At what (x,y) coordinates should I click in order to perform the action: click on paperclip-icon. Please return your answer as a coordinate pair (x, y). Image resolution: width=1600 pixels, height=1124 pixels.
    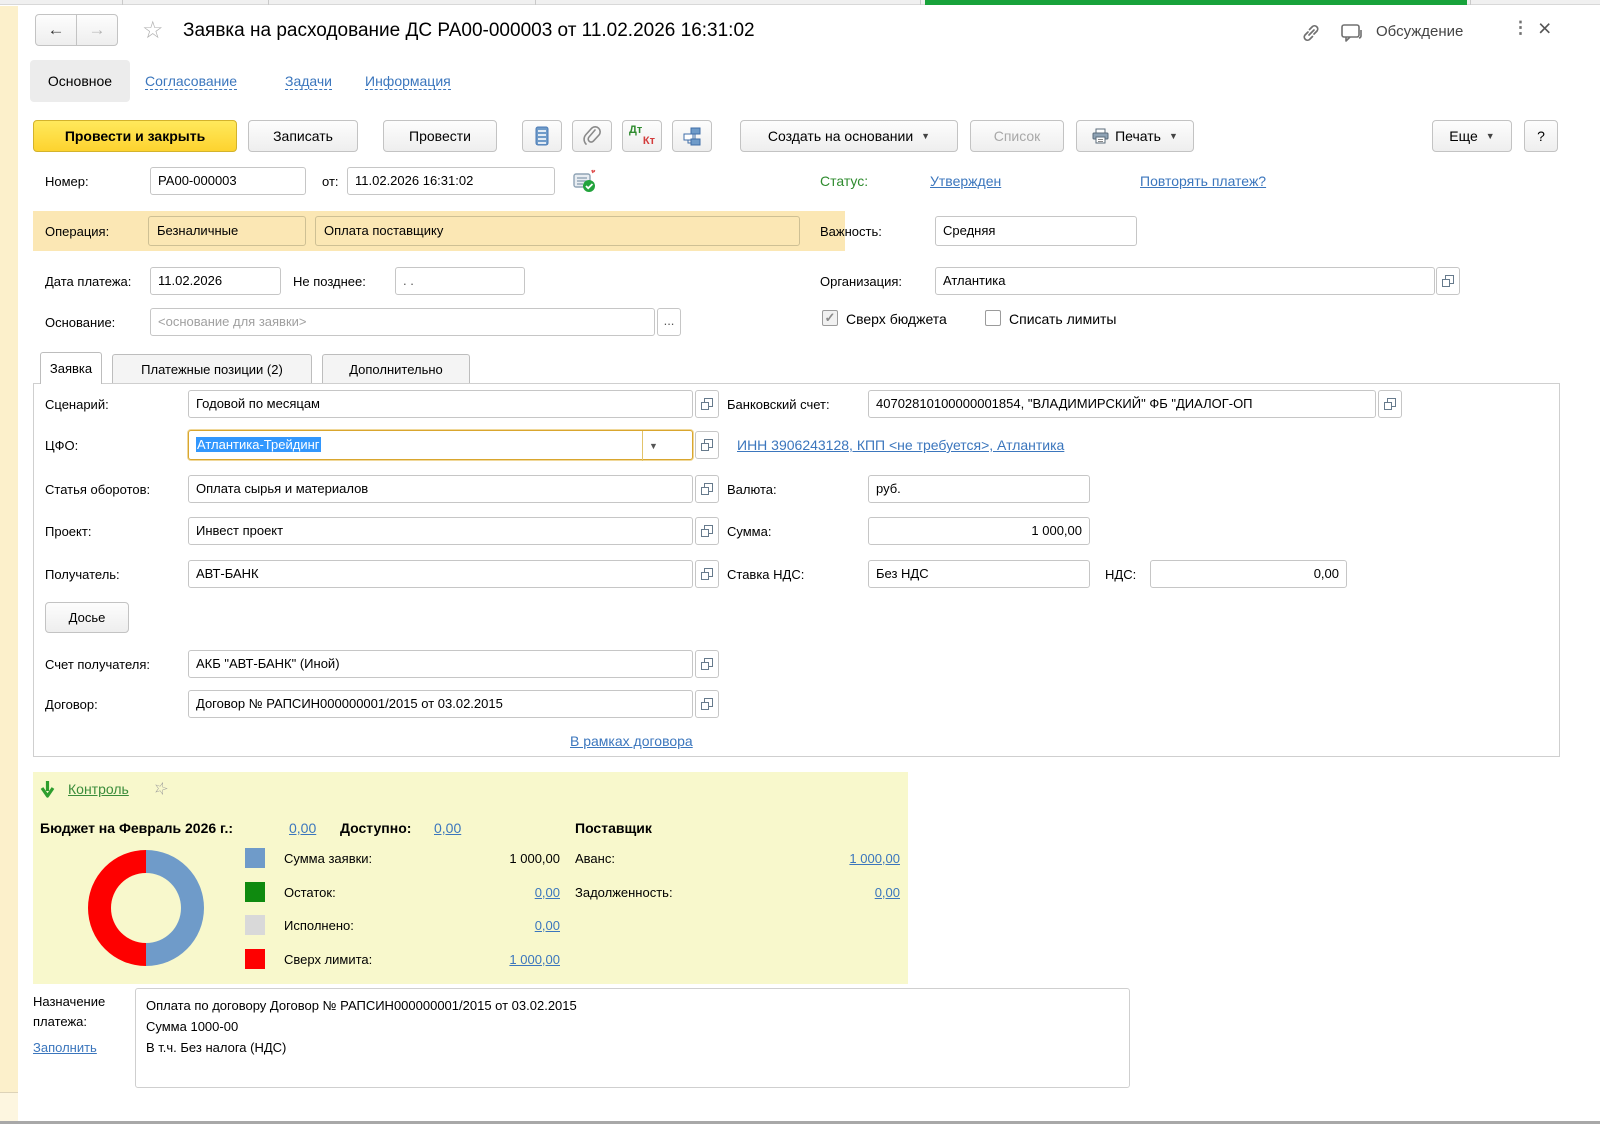
    Looking at the image, I should click on (592, 135).